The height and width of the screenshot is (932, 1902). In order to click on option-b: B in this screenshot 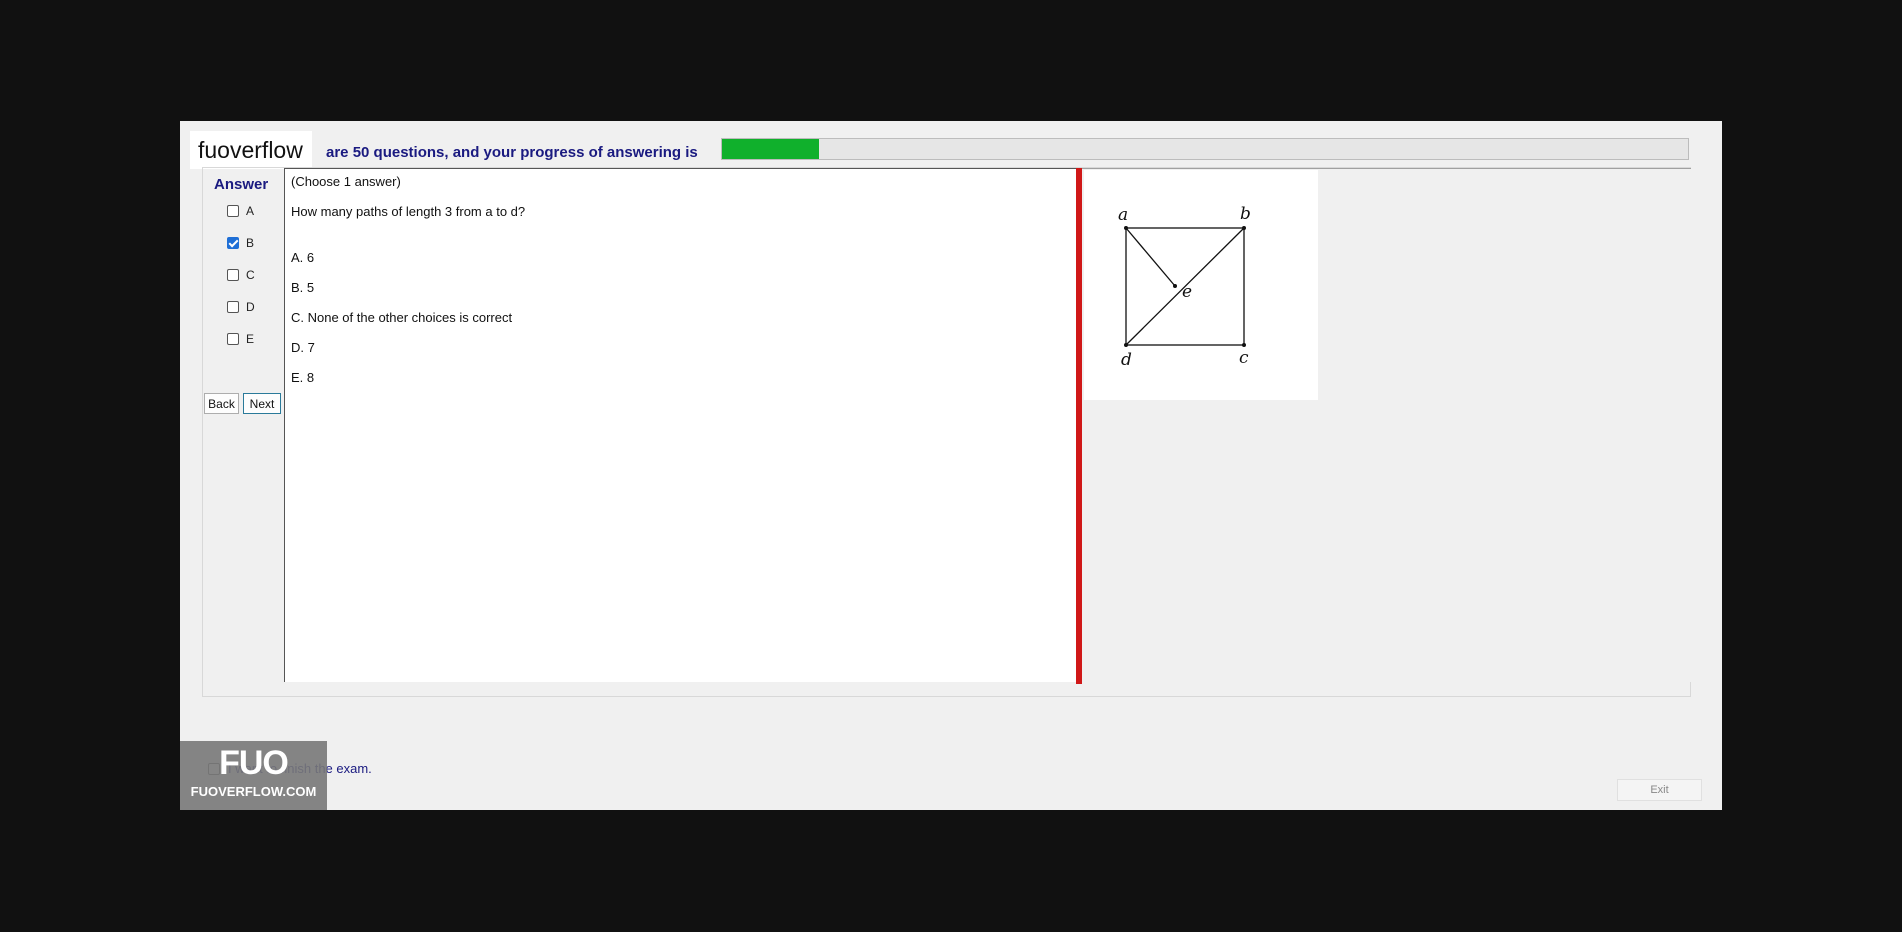, I will do `click(240, 243)`.